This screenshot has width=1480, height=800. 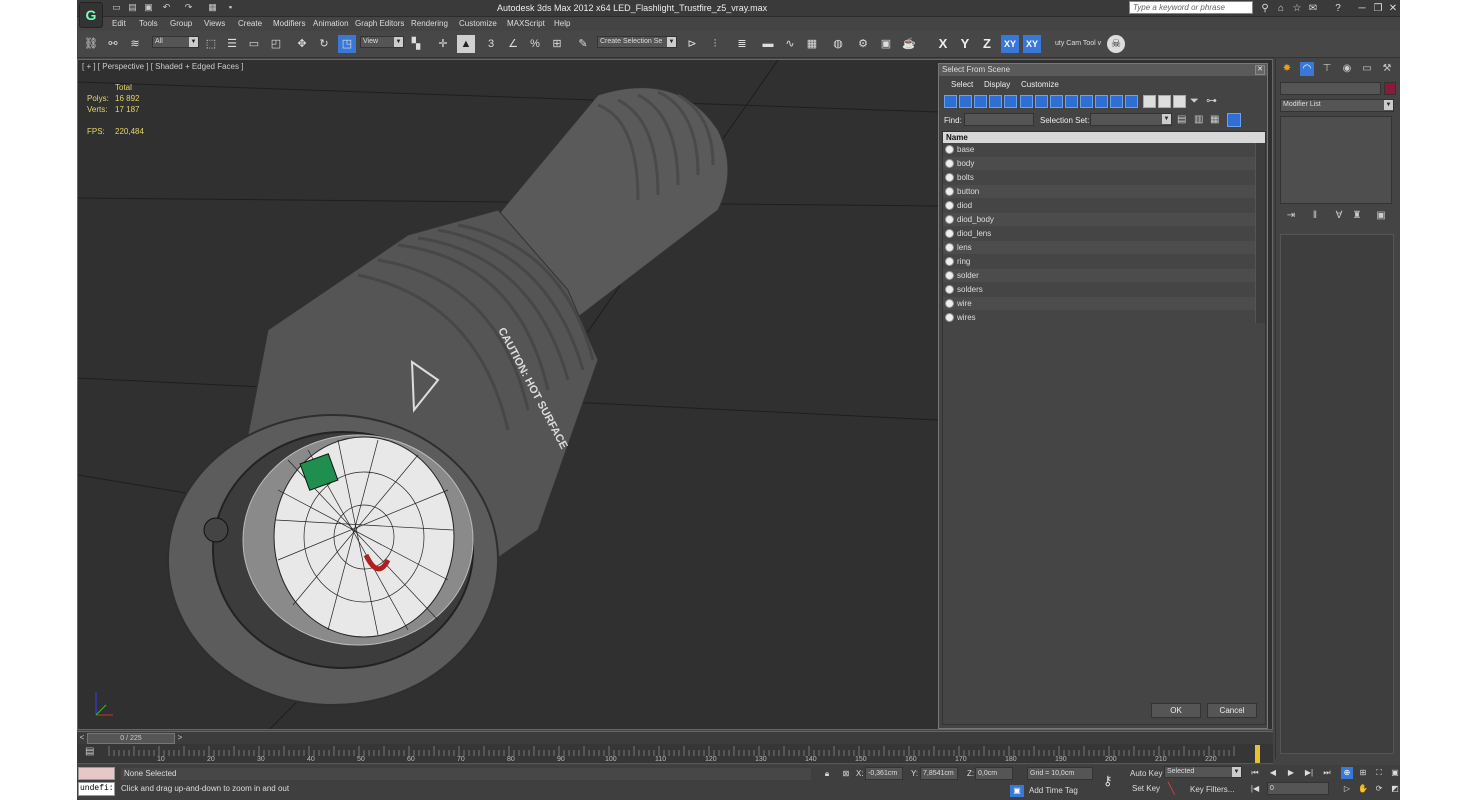 I want to click on column-header-name: Name, so click(x=1104, y=137).